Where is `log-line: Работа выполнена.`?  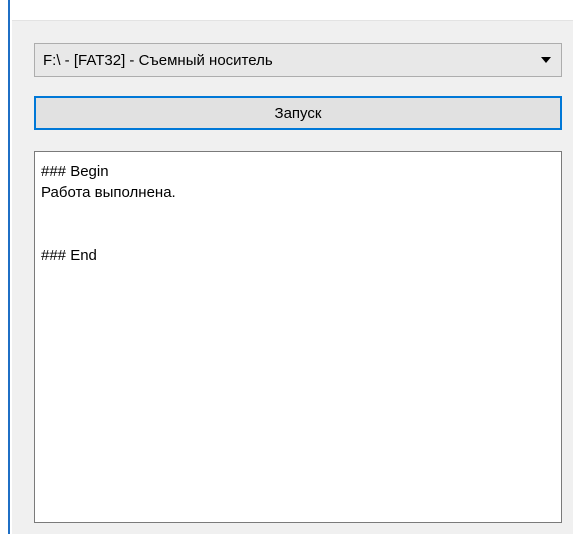 log-line: Работа выполнена. is located at coordinates (108, 192).